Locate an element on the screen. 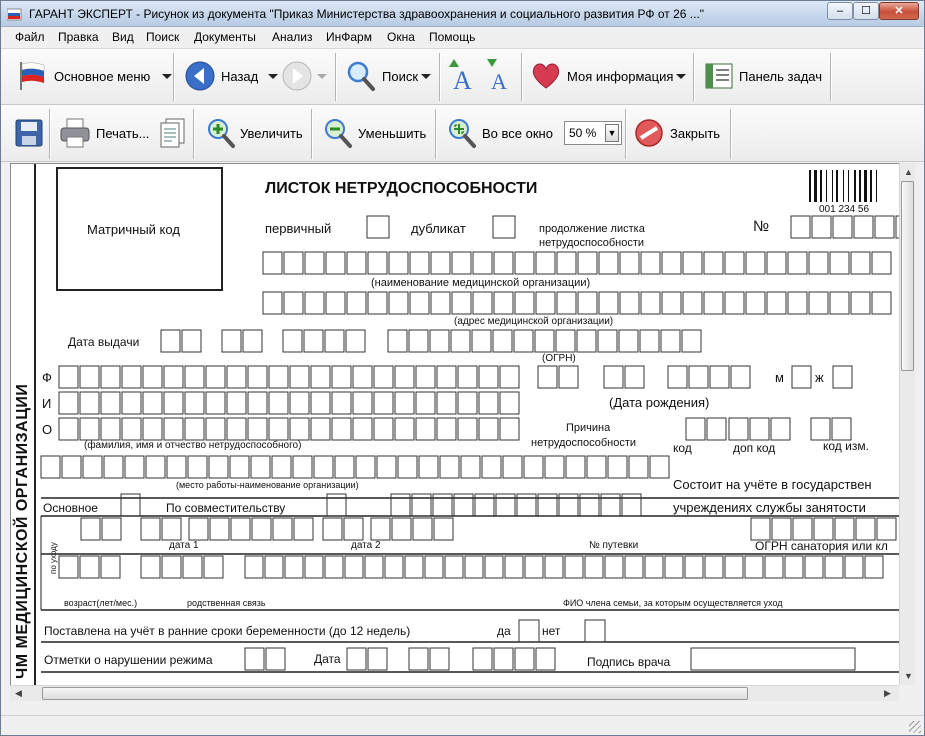 The height and width of the screenshot is (736, 925). chevron-down-icon: ▼ is located at coordinates (612, 133).